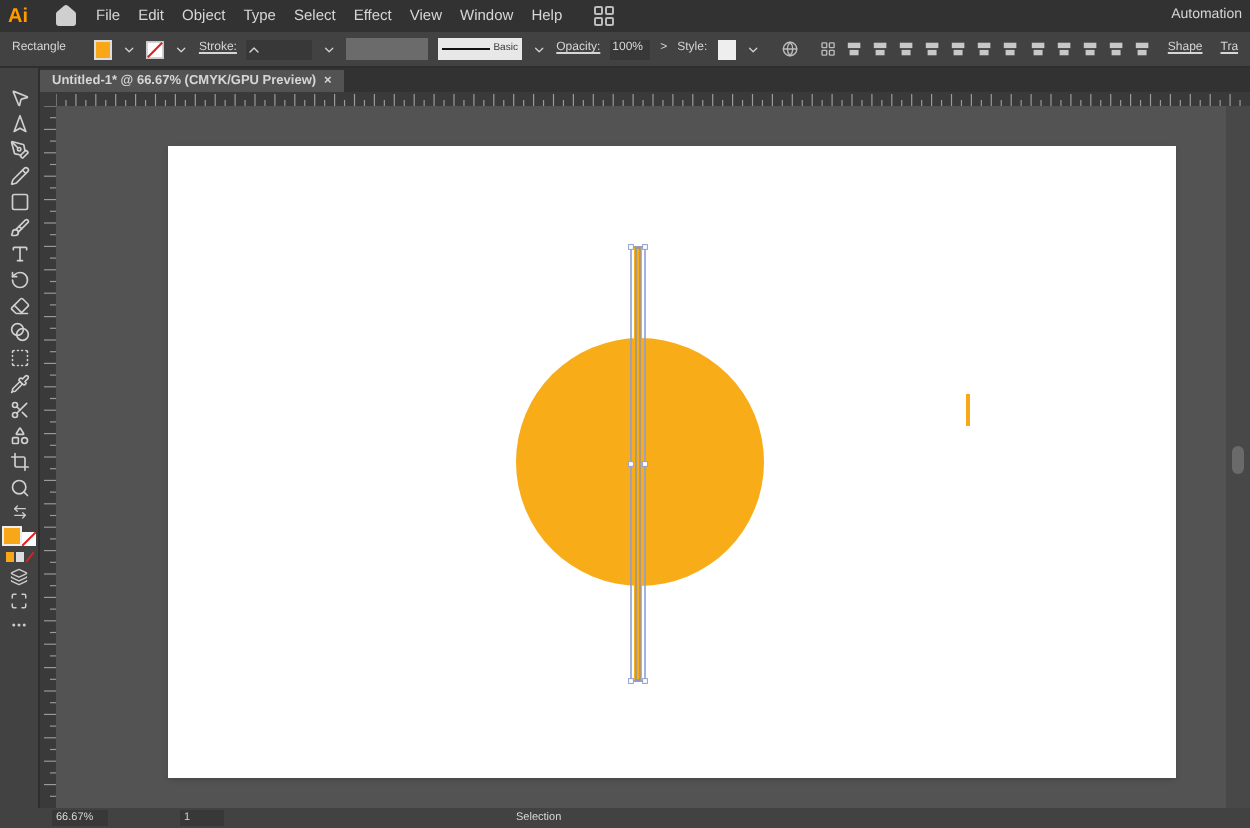 The image size is (1250, 828). I want to click on selected-rectangle, so click(638, 464).